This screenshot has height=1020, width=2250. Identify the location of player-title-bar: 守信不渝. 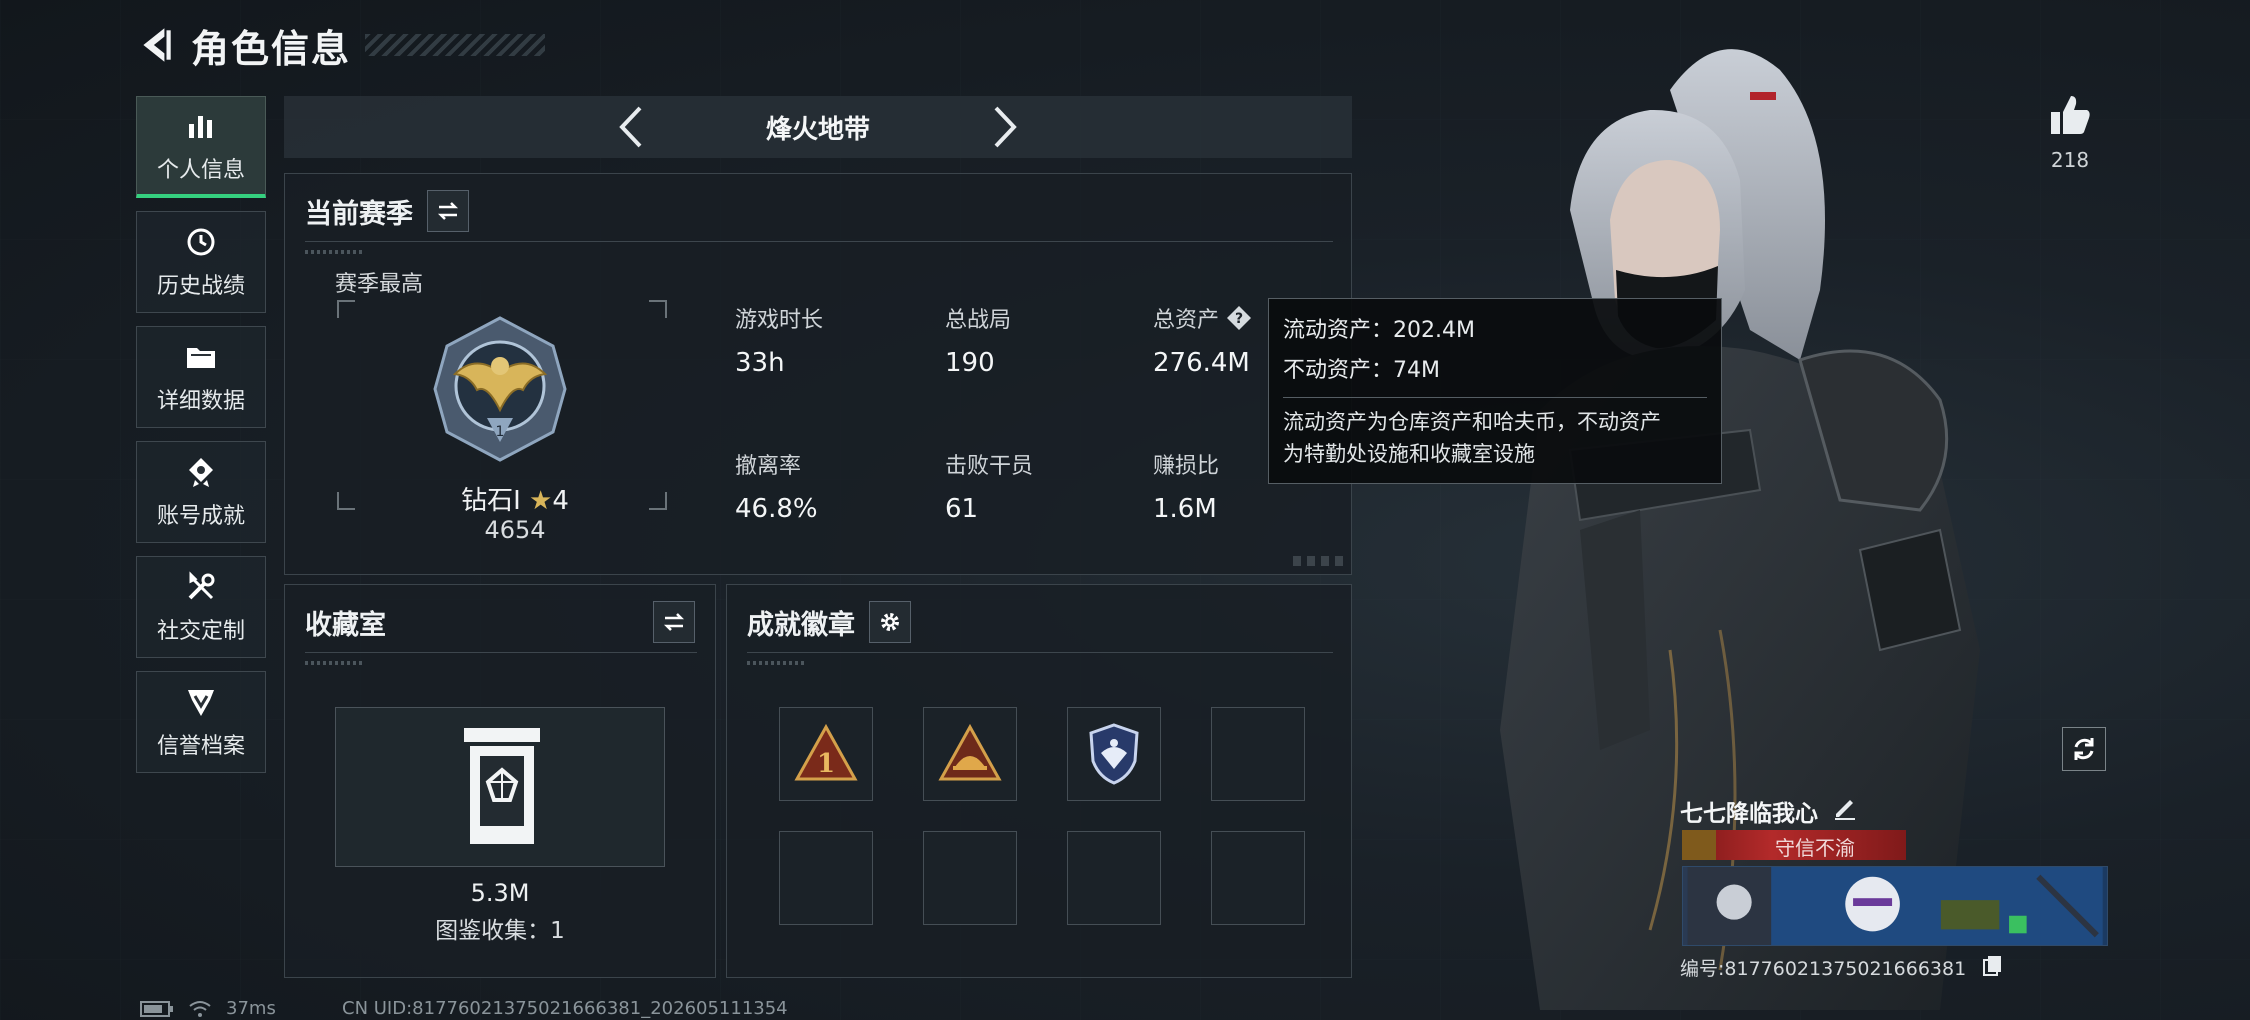
(1794, 845).